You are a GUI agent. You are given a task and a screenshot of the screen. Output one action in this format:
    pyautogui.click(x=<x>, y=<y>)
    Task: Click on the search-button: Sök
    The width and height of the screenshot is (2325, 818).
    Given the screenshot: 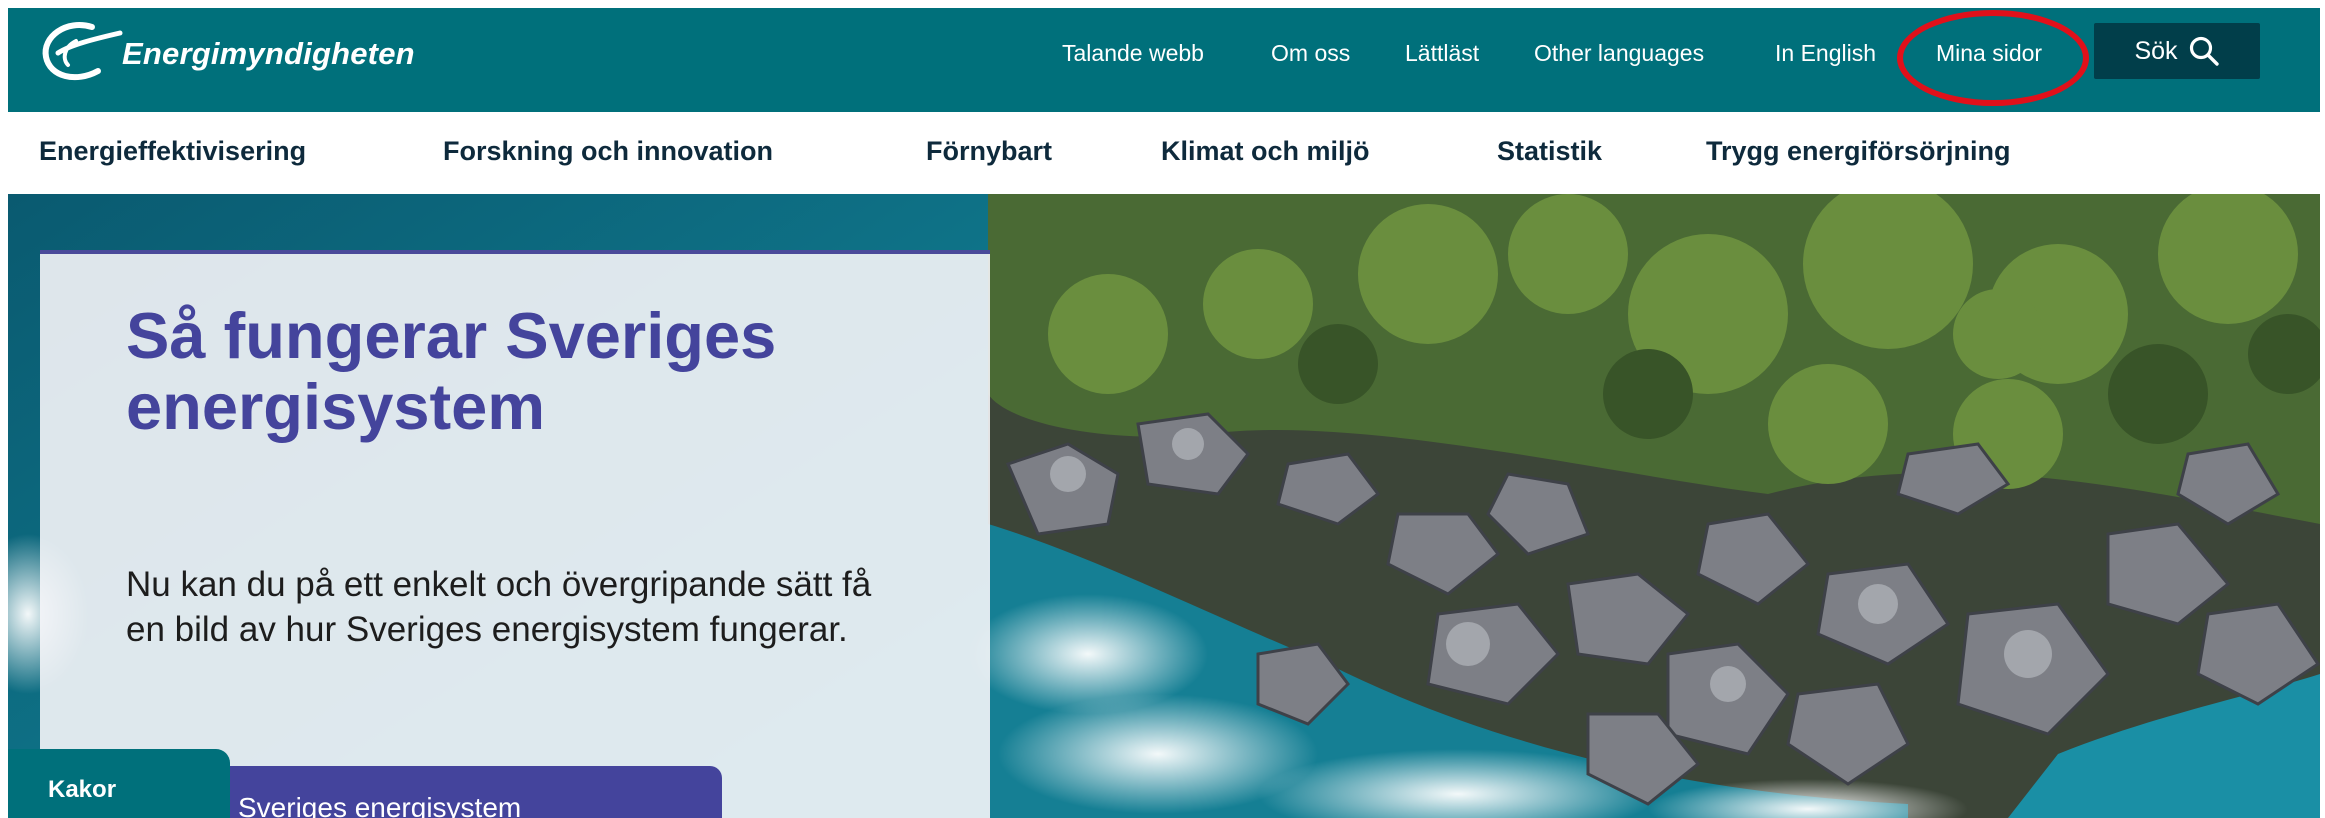 What is the action you would take?
    pyautogui.click(x=2177, y=51)
    